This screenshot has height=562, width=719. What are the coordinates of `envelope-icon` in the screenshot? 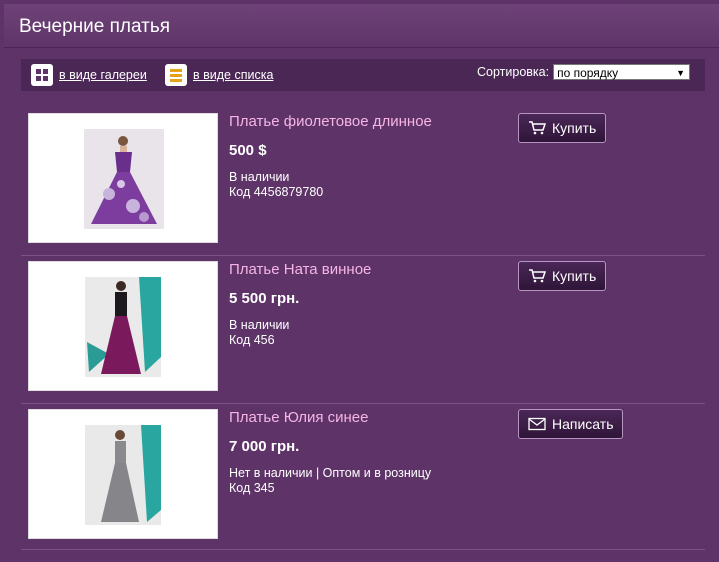 It's located at (537, 424).